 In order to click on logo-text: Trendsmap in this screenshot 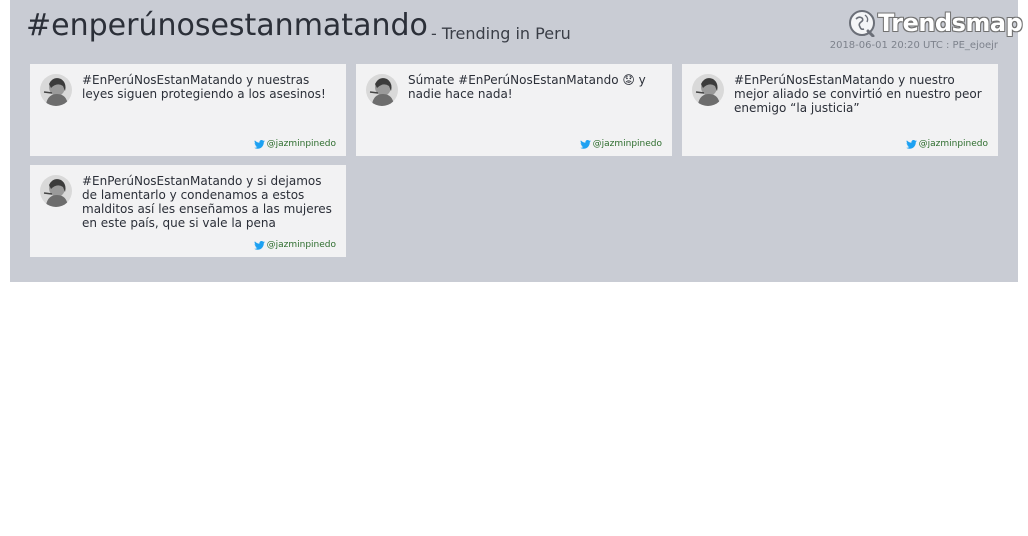, I will do `click(950, 23)`.